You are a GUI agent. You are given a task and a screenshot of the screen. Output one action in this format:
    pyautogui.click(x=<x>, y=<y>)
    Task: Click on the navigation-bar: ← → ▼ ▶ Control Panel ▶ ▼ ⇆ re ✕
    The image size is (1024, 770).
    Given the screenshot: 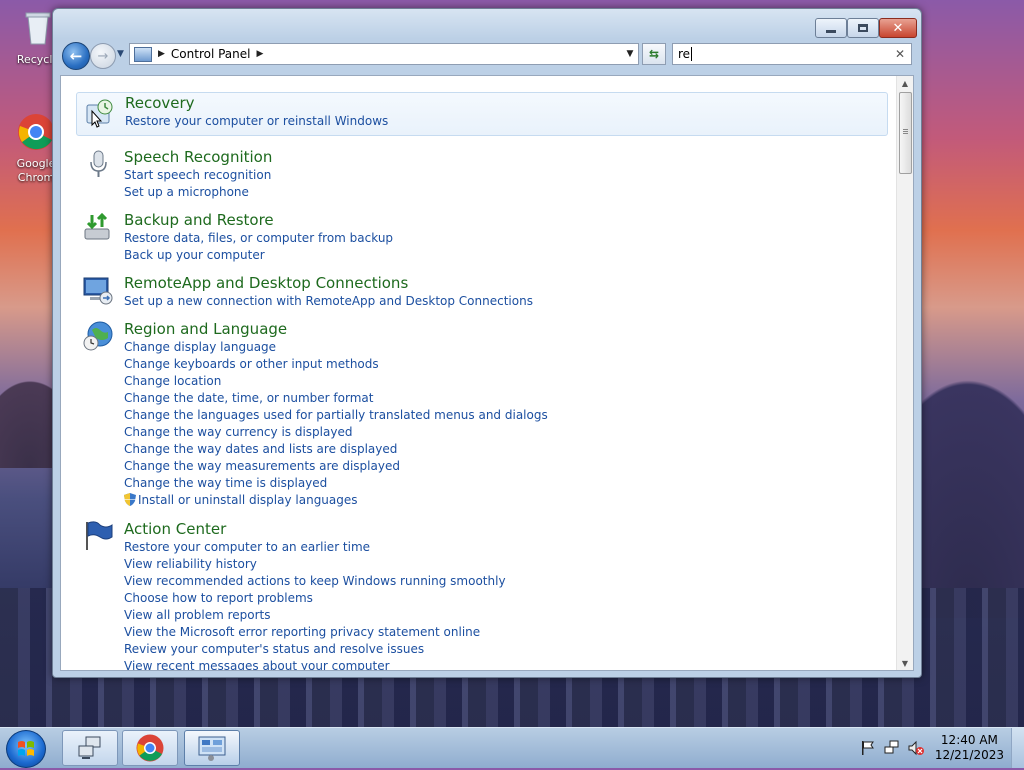 What is the action you would take?
    pyautogui.click(x=487, y=55)
    